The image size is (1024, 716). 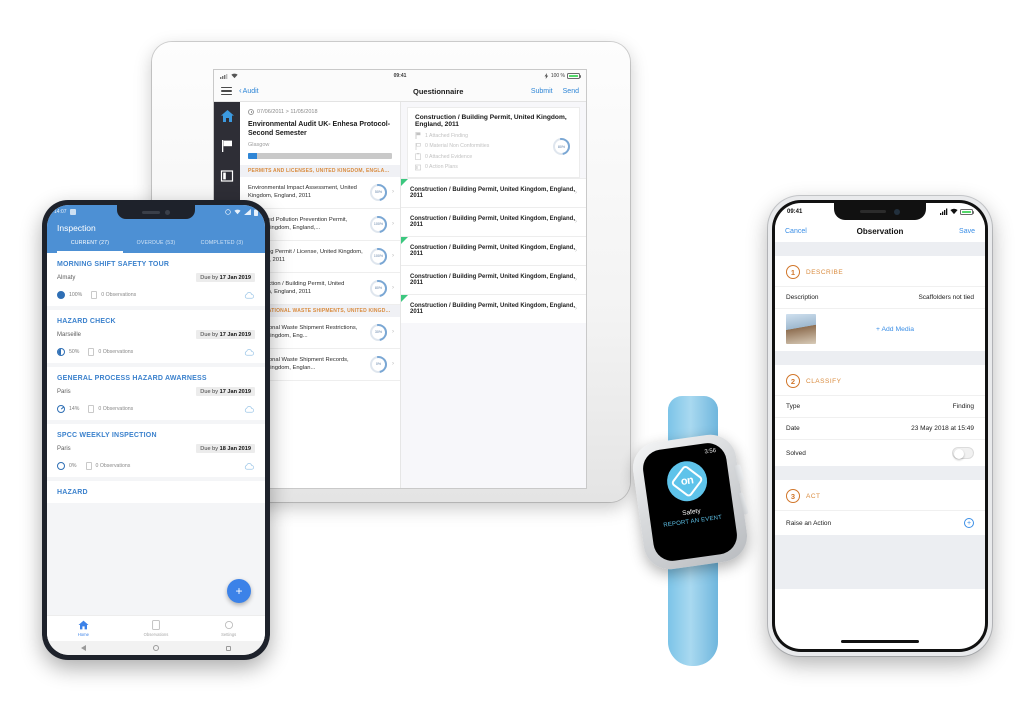 I want to click on type-row: Type Finding, so click(x=880, y=406).